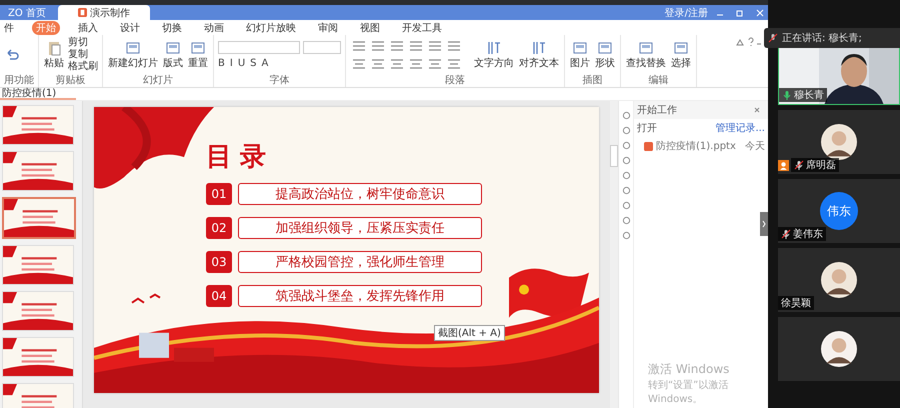 This screenshot has width=900, height=408. Describe the element at coordinates (19, 81) in the screenshot. I see `group-label: 用功能` at that location.